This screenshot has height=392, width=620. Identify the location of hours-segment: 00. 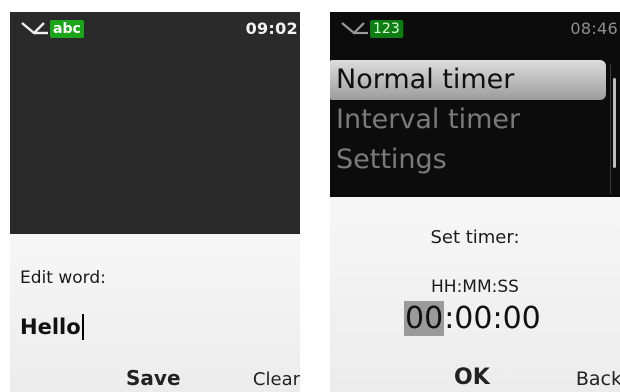
(424, 318).